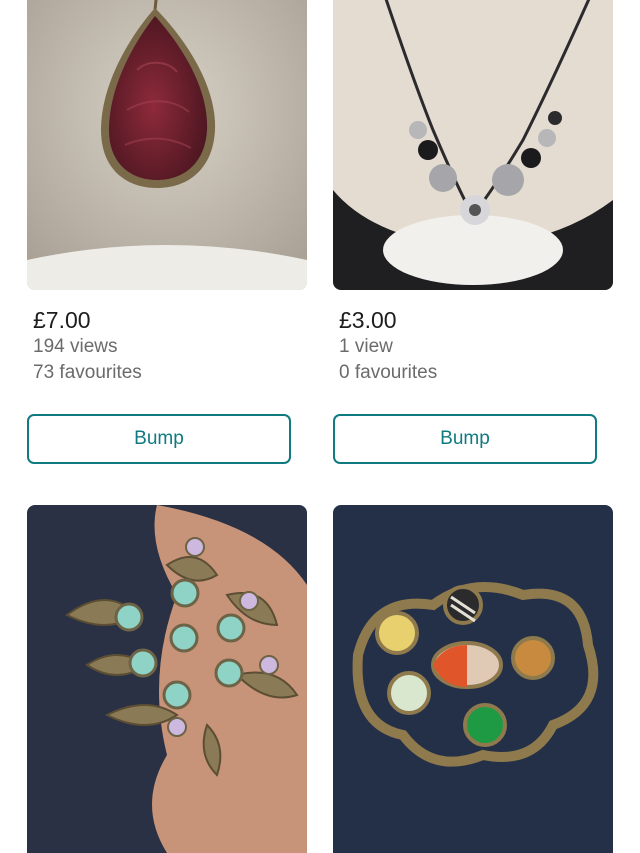 The height and width of the screenshot is (853, 640). What do you see at coordinates (75, 346) in the screenshot?
I see `item-views: 194 views` at bounding box center [75, 346].